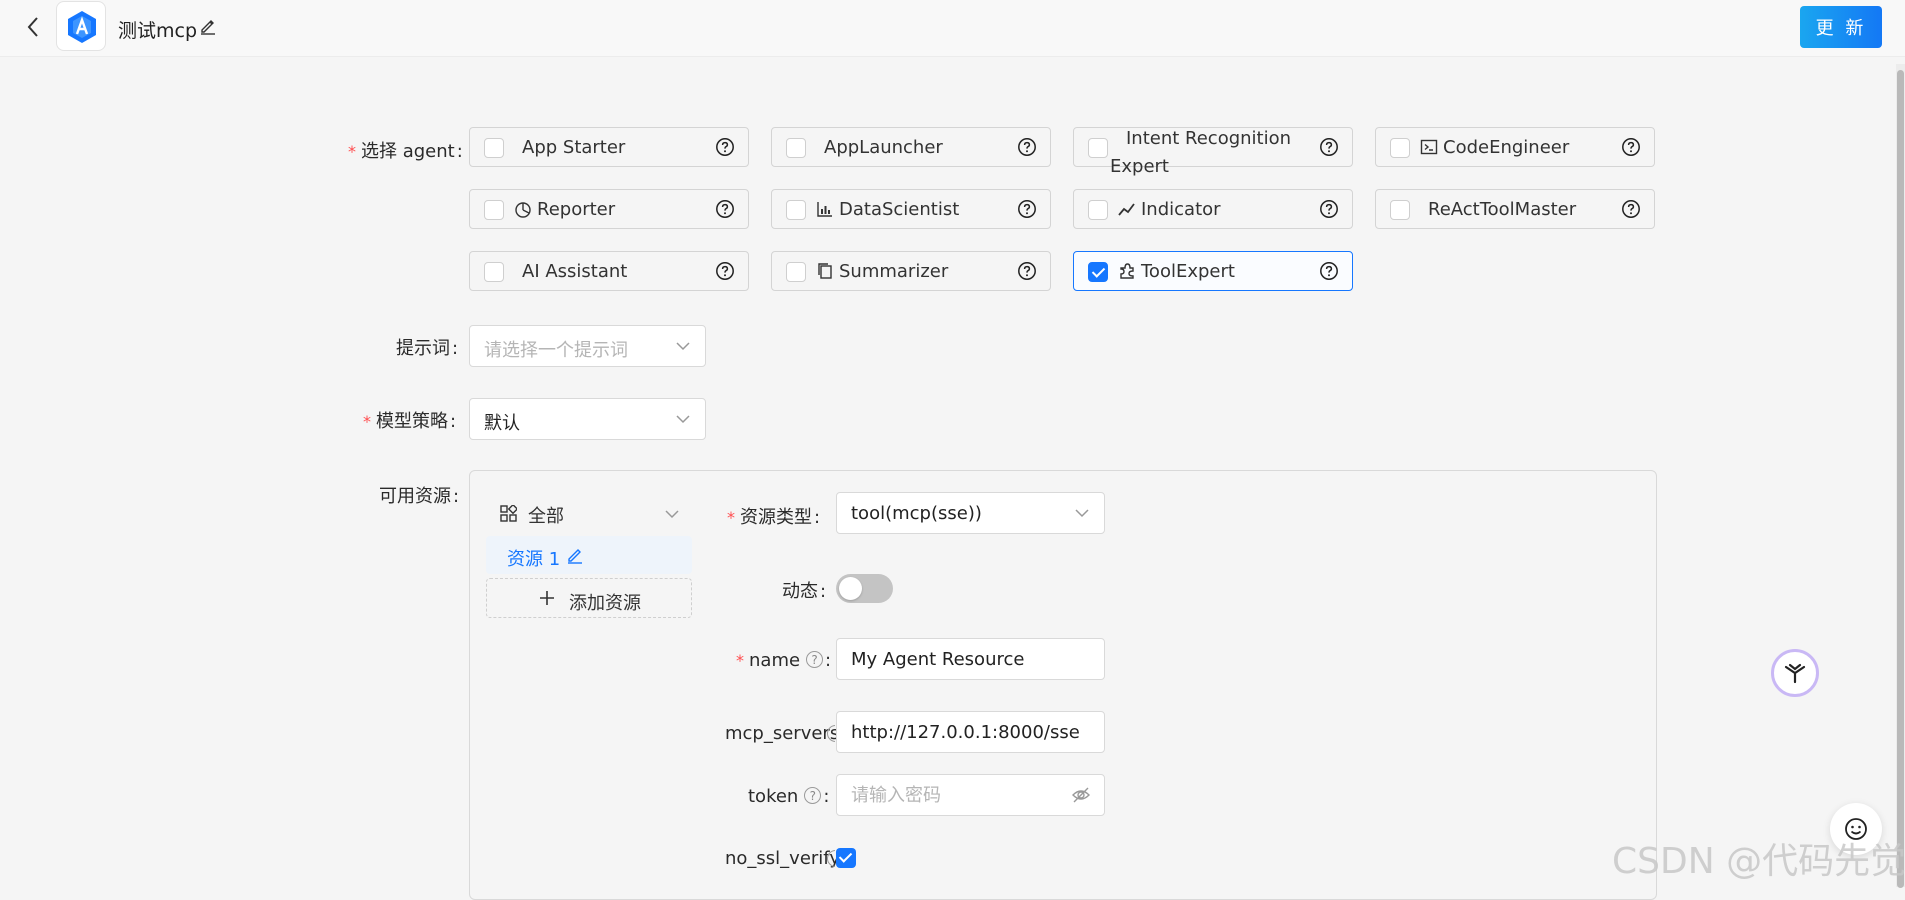 Image resolution: width=1905 pixels, height=900 pixels. What do you see at coordinates (825, 209) in the screenshot?
I see `bar-chart-icon` at bounding box center [825, 209].